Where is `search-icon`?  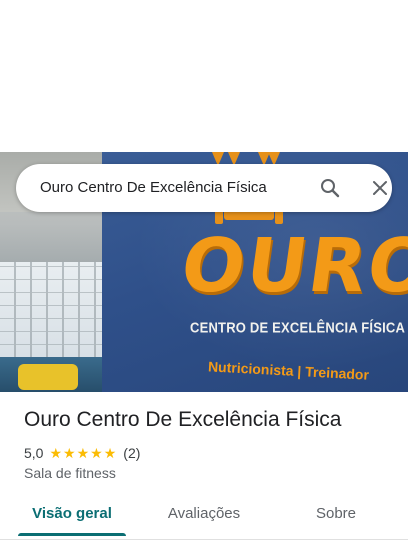 search-icon is located at coordinates (330, 188).